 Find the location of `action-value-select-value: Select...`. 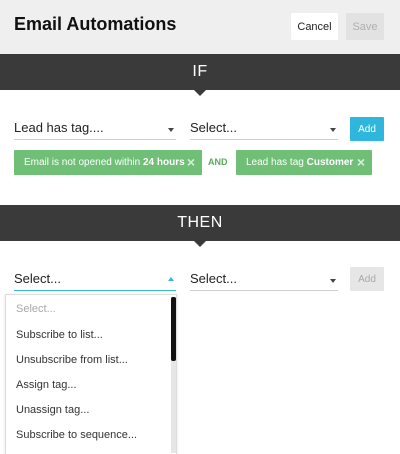

action-value-select-value: Select... is located at coordinates (213, 278).